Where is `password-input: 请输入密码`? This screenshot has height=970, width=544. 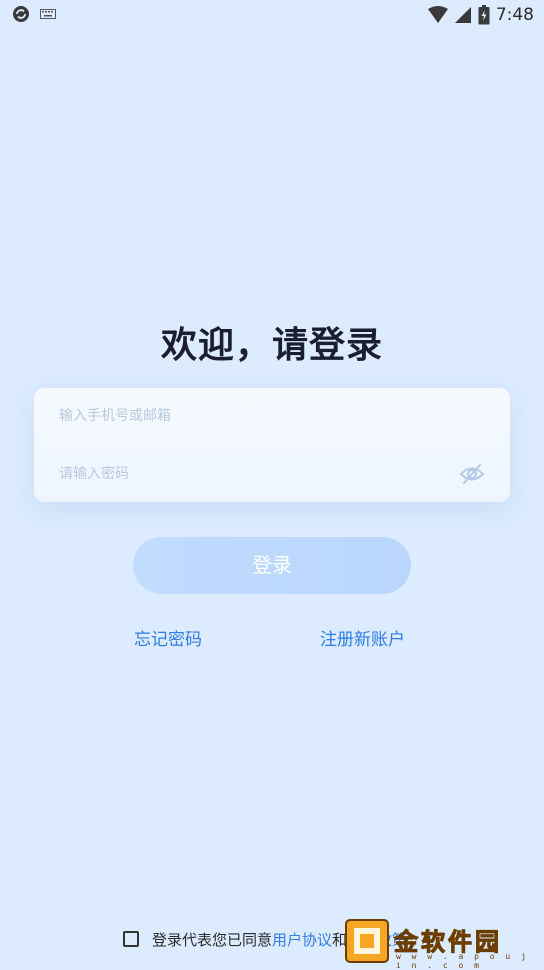
password-input: 请输入密码 is located at coordinates (259, 474).